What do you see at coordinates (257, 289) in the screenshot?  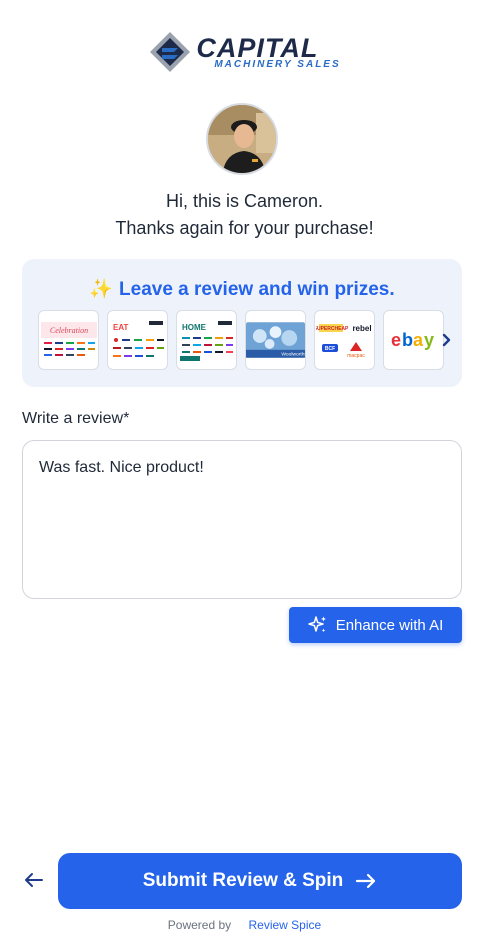 I see `prize-heading-text: Leave a review and win prizes.` at bounding box center [257, 289].